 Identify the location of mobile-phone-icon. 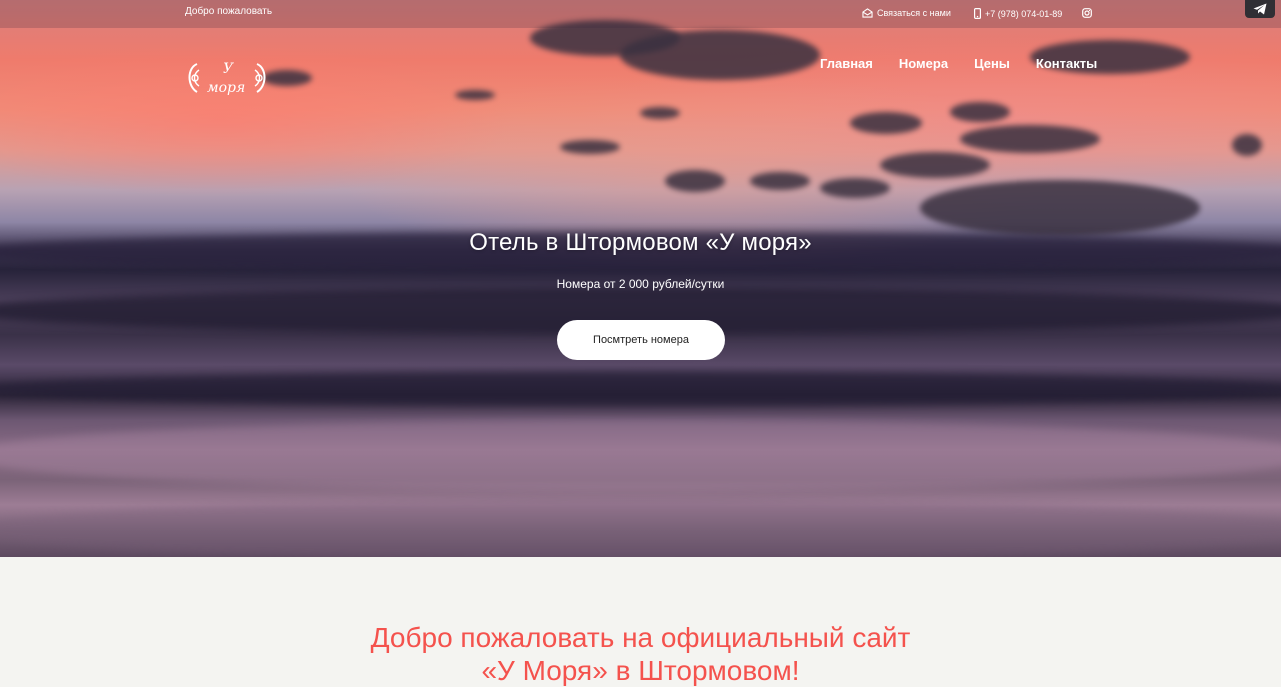
(977, 13).